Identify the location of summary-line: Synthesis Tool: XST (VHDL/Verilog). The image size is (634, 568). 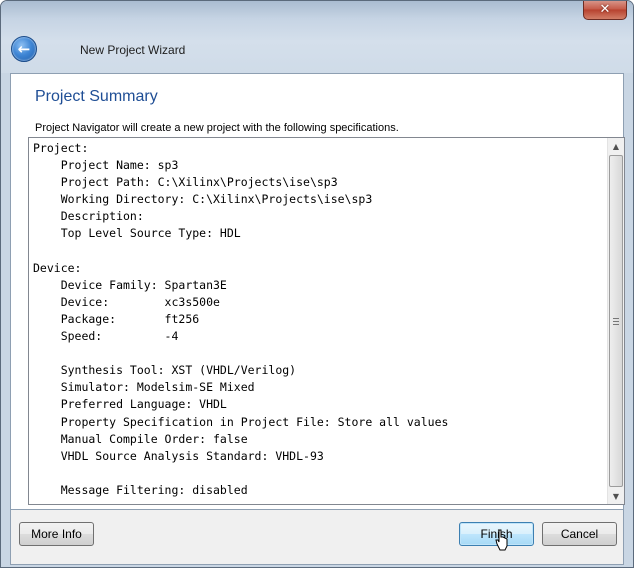
(165, 370).